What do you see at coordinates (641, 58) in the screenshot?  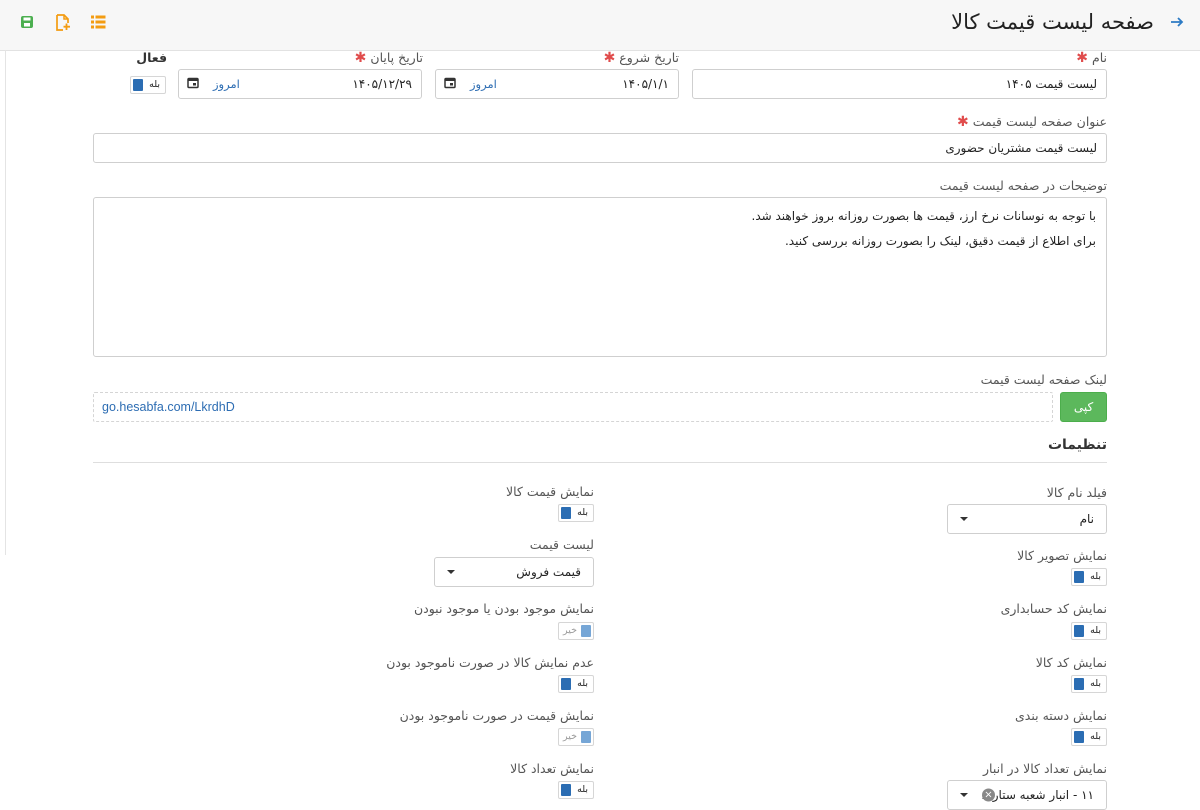 I see `start-date-label: تاریخ شروع ✱` at bounding box center [641, 58].